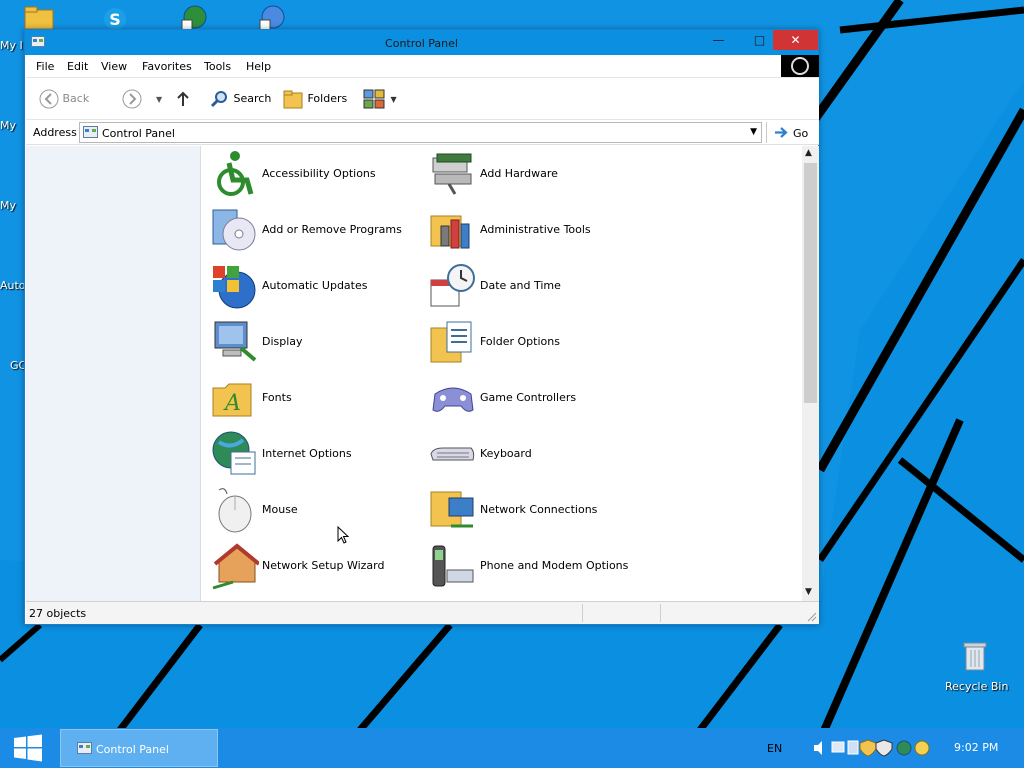 The height and width of the screenshot is (768, 1024). What do you see at coordinates (422, 66) in the screenshot?
I see `menu-bar: File Edit View Favorites Tools Help` at bounding box center [422, 66].